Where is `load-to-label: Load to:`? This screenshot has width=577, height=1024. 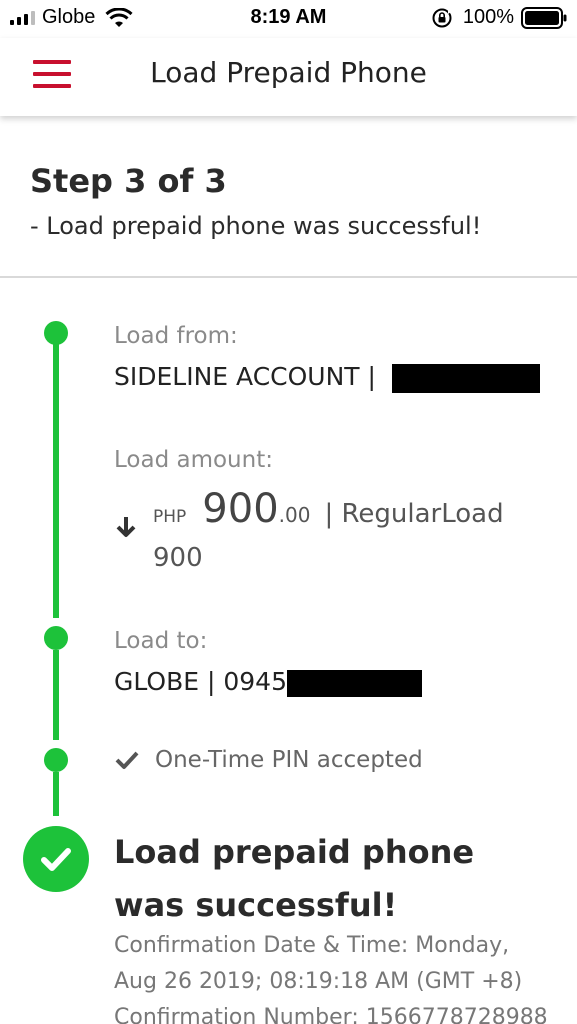 load-to-label: Load to: is located at coordinates (161, 641).